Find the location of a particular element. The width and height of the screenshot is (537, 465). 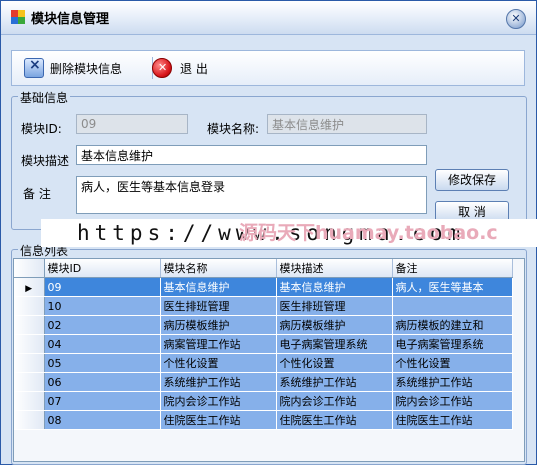

table-header-row: 模块ID 模块名称 模块描述 备注 is located at coordinates (263, 268).